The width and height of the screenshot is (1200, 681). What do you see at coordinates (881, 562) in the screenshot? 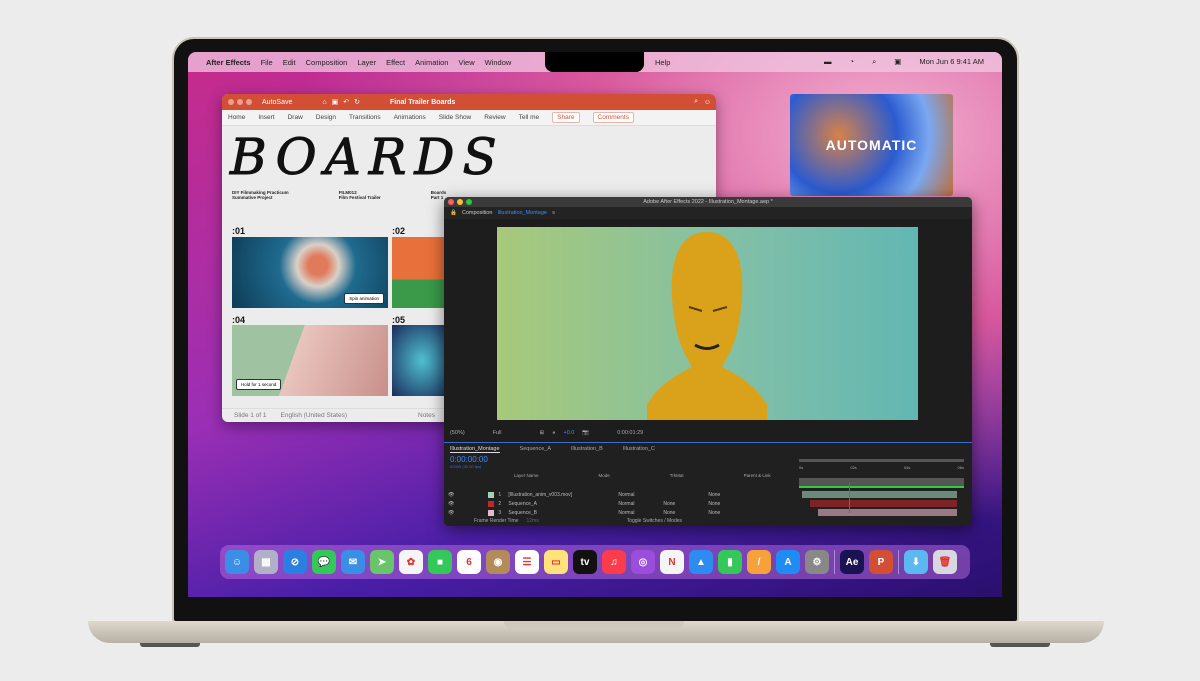
I see `dock-powerpoint-icon: P` at bounding box center [881, 562].